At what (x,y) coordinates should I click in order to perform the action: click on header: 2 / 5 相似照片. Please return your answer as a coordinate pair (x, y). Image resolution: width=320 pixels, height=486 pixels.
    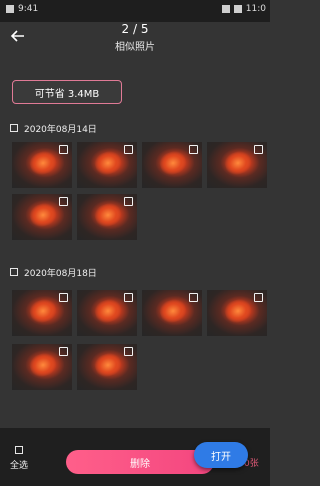
    Looking at the image, I should click on (135, 42).